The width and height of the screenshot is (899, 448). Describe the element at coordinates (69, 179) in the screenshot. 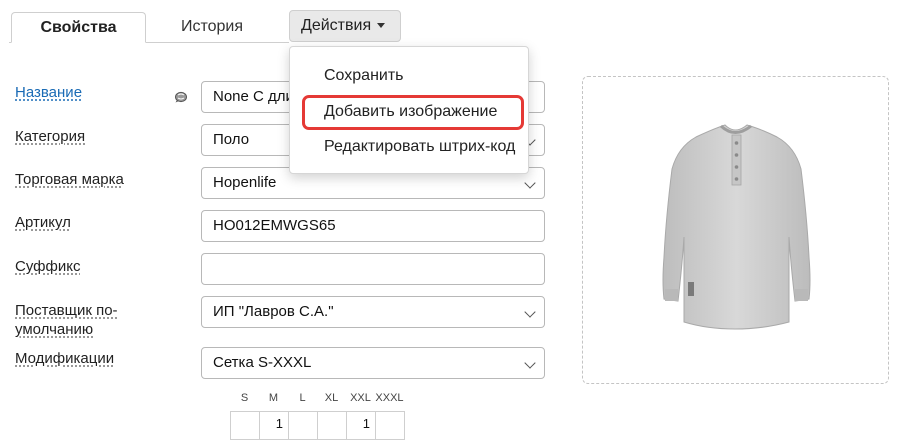

I see `brand-label: Торговая марка` at that location.